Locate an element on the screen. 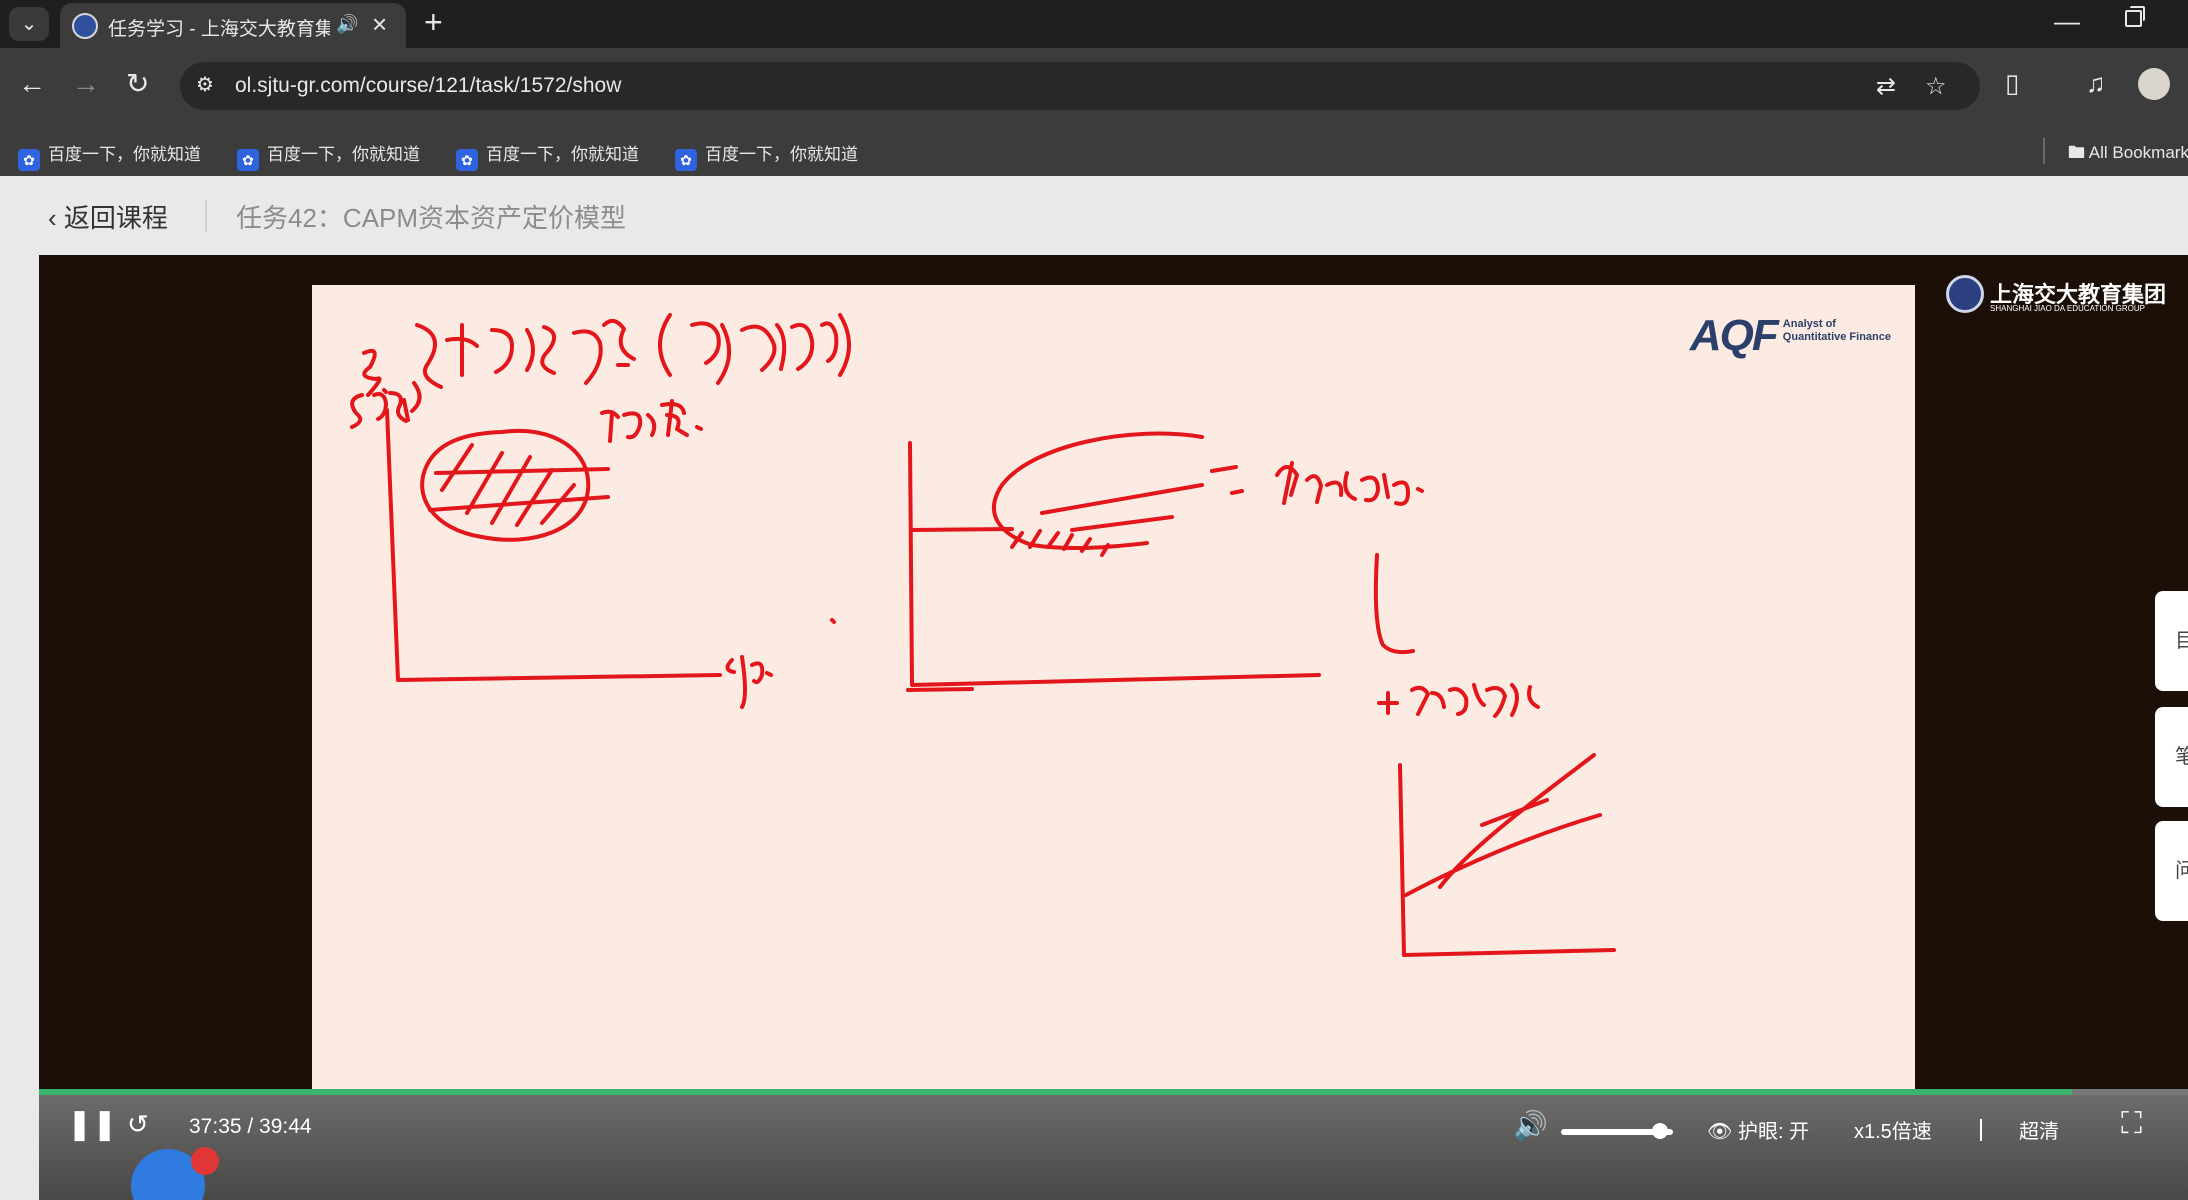  header-divider is located at coordinates (206, 216).